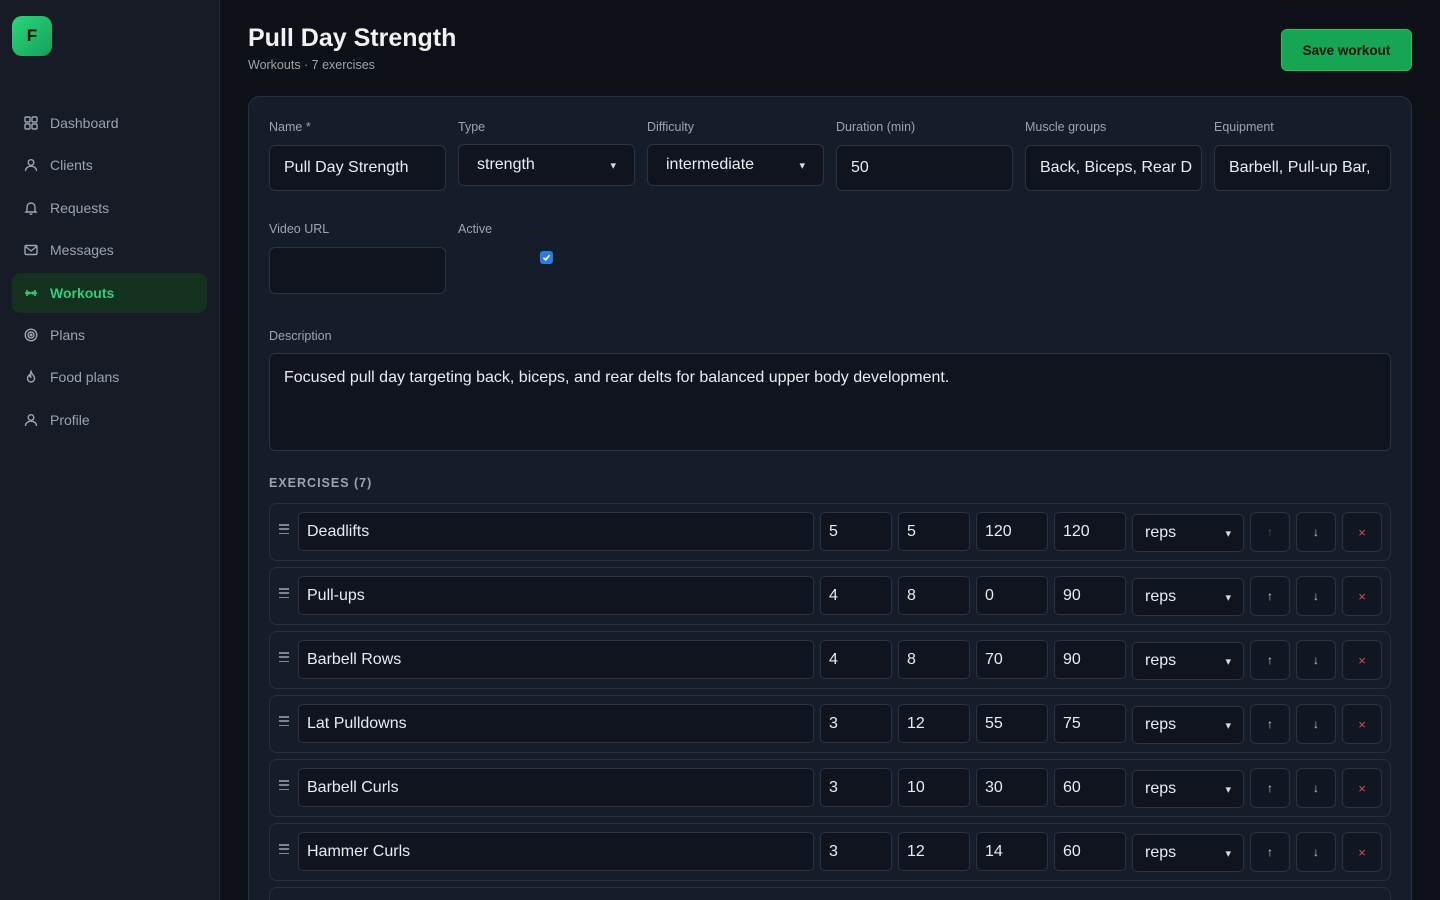  Describe the element at coordinates (109, 165) in the screenshot. I see `sidebar-item-clients: Clients` at that location.